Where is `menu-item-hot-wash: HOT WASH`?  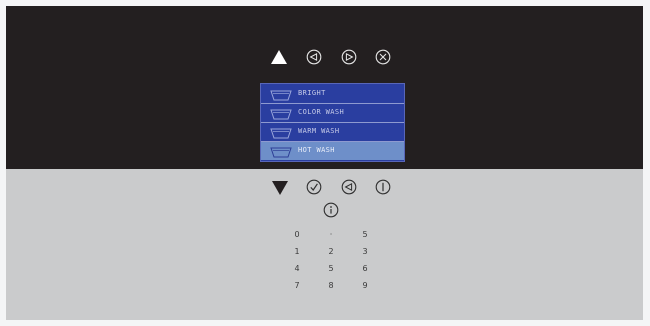 menu-item-hot-wash: HOT WASH is located at coordinates (332, 151).